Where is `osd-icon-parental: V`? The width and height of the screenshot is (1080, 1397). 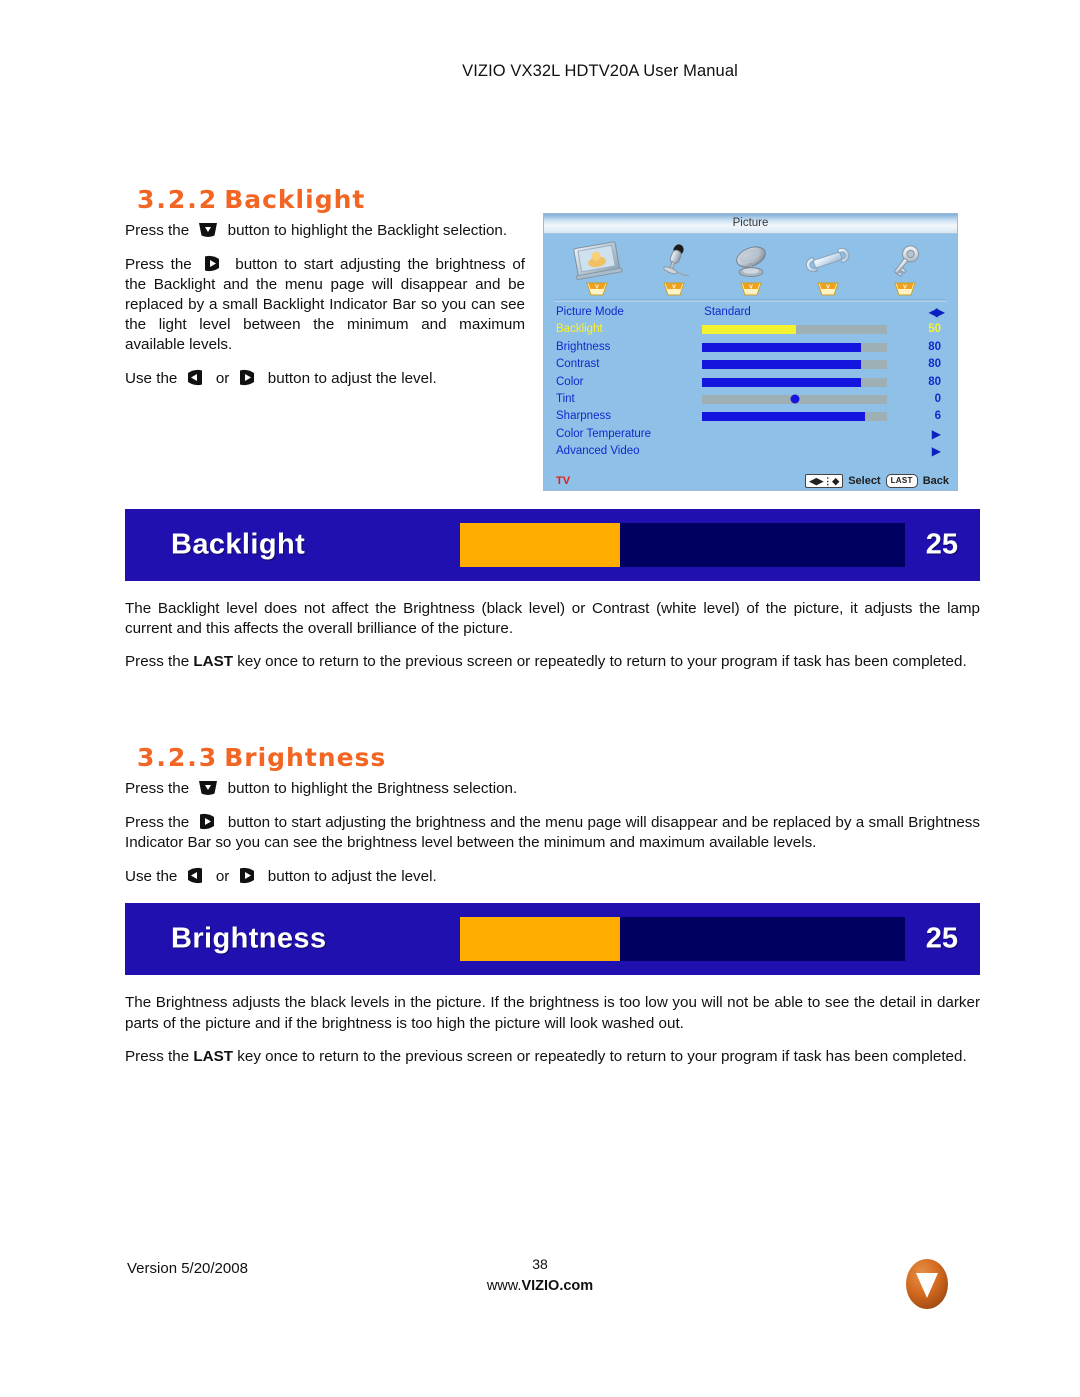 osd-icon-parental: V is located at coordinates (905, 268).